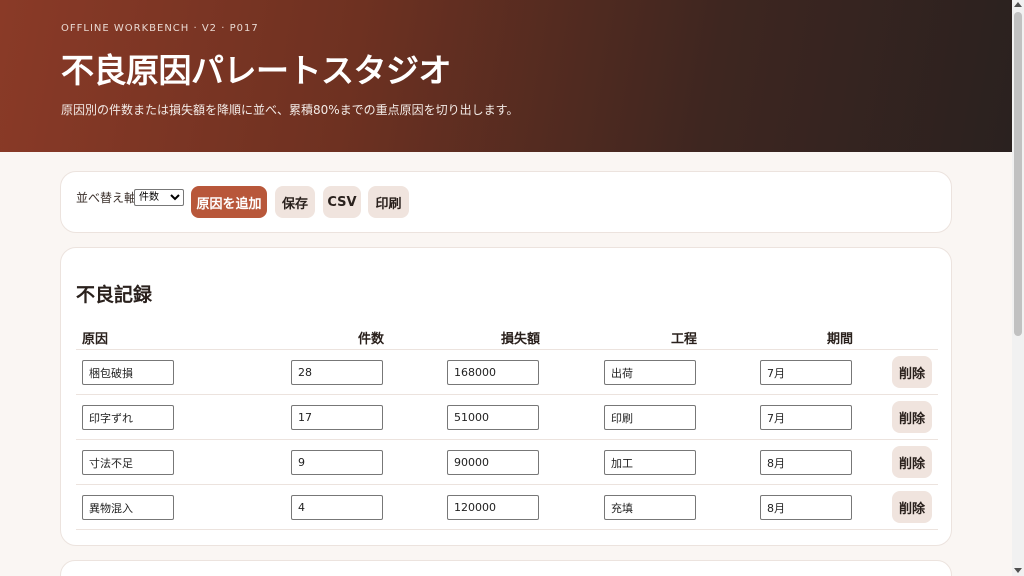 The image size is (1024, 576). What do you see at coordinates (256, 70) in the screenshot?
I see `page-title: 不良原因パレートスタジオ` at bounding box center [256, 70].